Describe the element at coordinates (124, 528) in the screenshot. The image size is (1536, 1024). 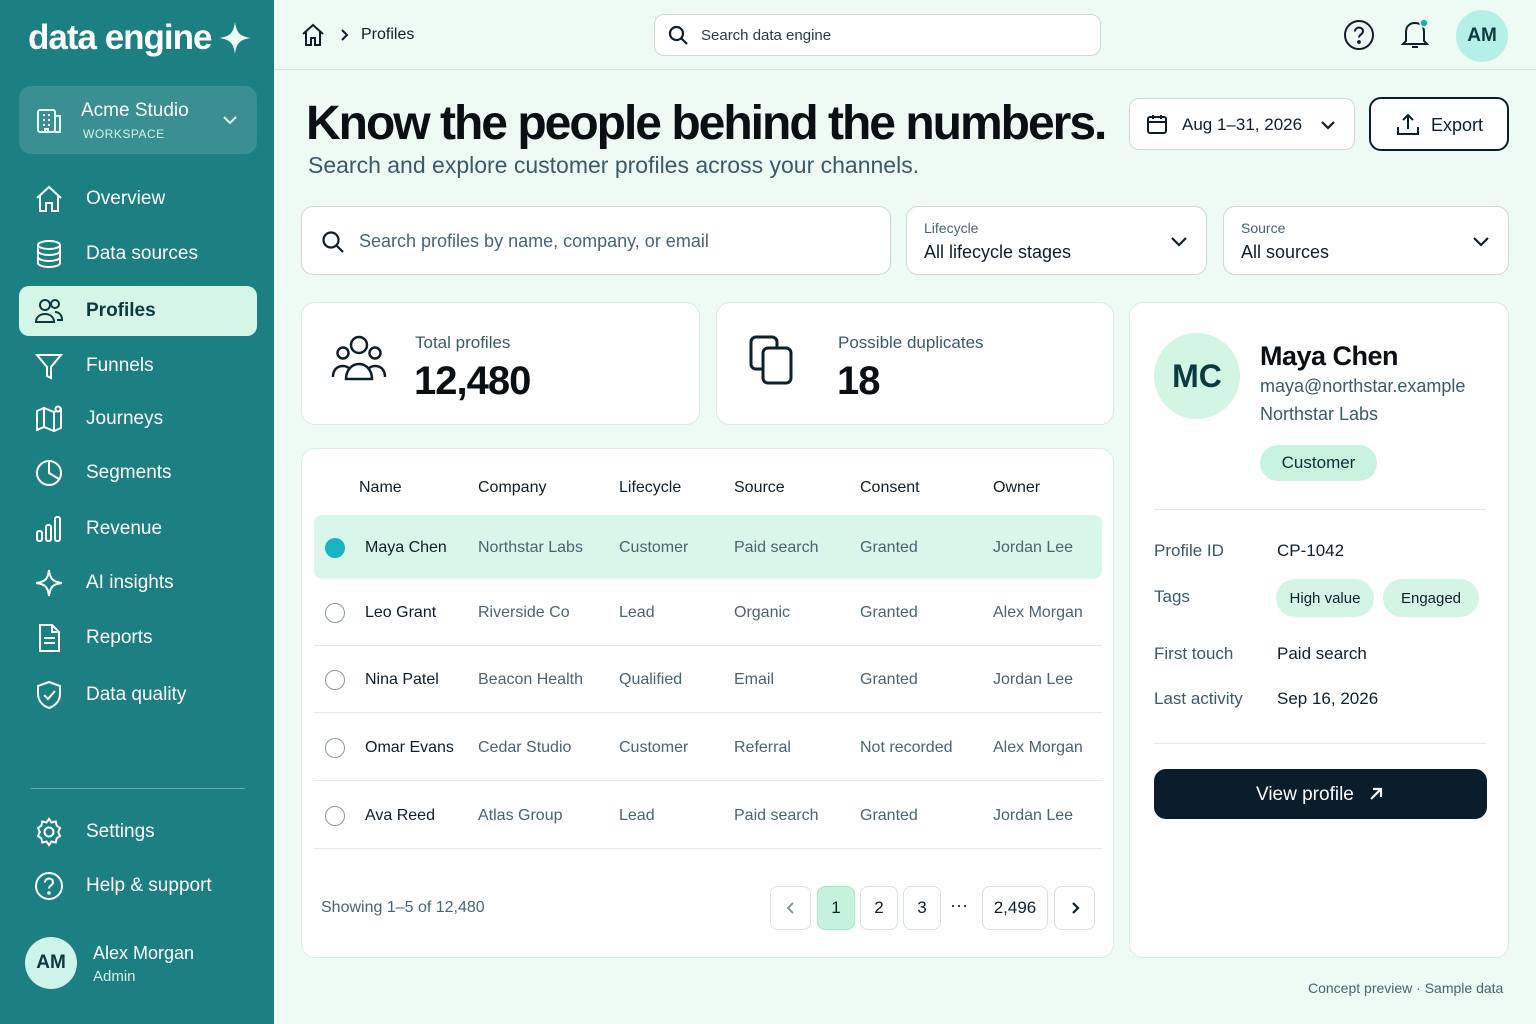
I see `sidebar-item-label: Revenue` at that location.